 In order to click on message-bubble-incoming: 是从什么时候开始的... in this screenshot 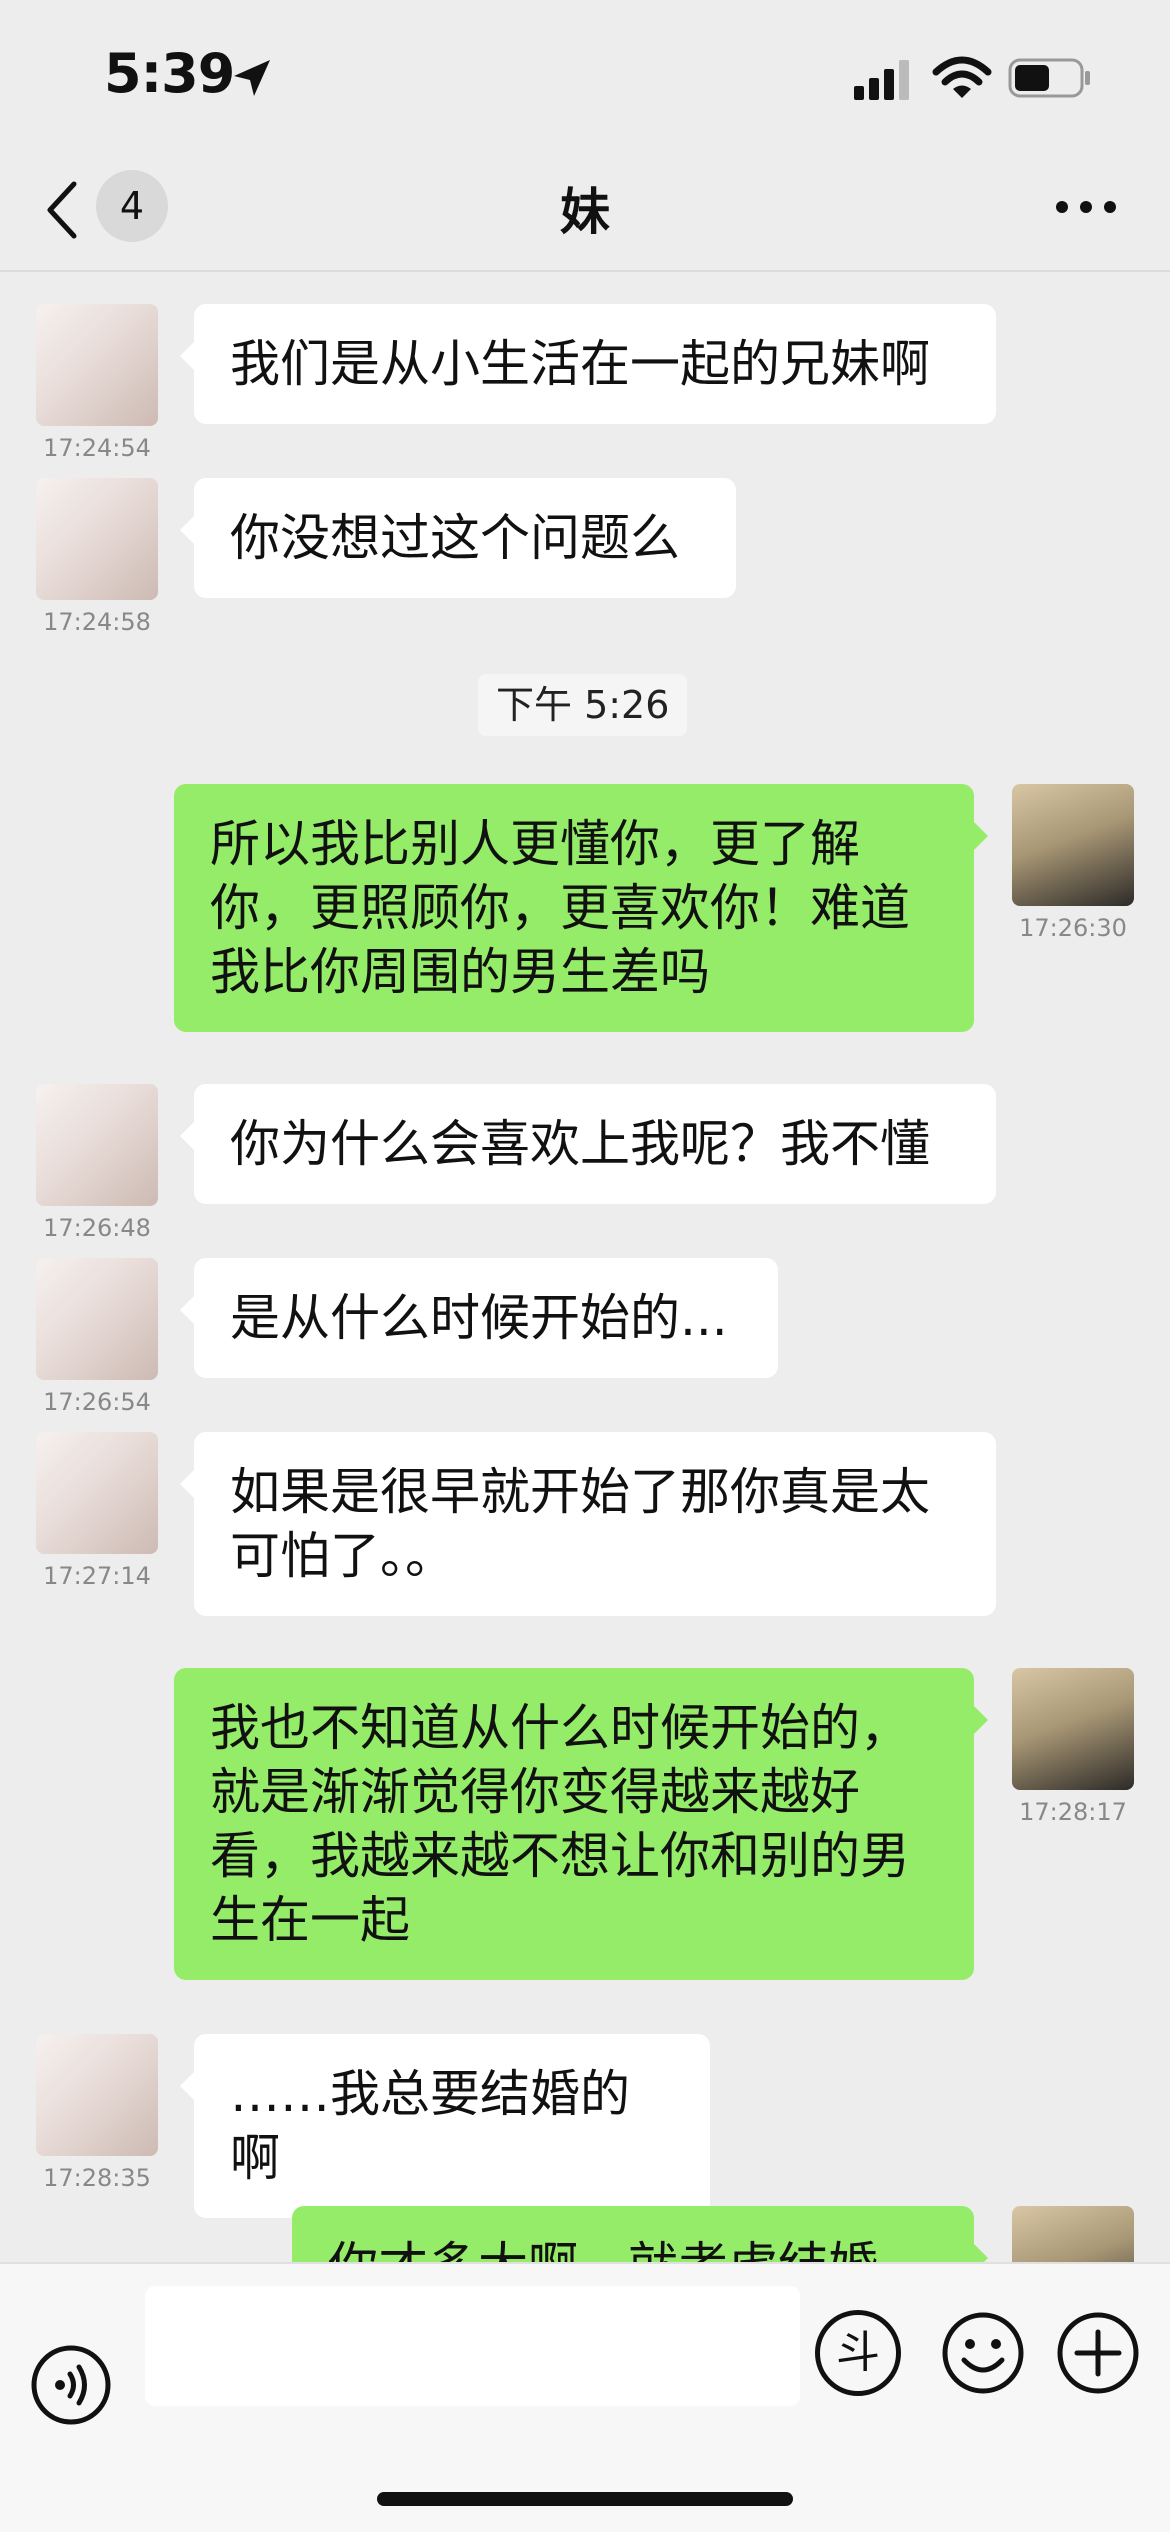, I will do `click(479, 1318)`.